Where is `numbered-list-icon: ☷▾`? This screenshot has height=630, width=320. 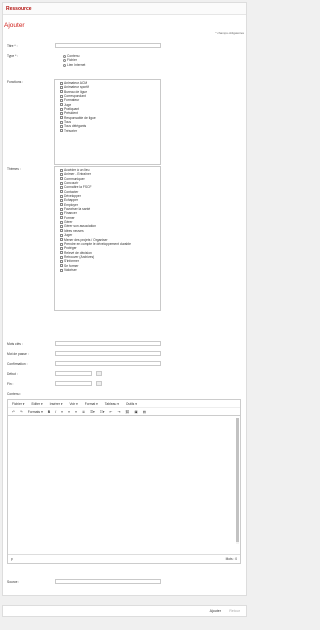
numbered-list-icon: ☷▾ is located at coordinates (102, 412).